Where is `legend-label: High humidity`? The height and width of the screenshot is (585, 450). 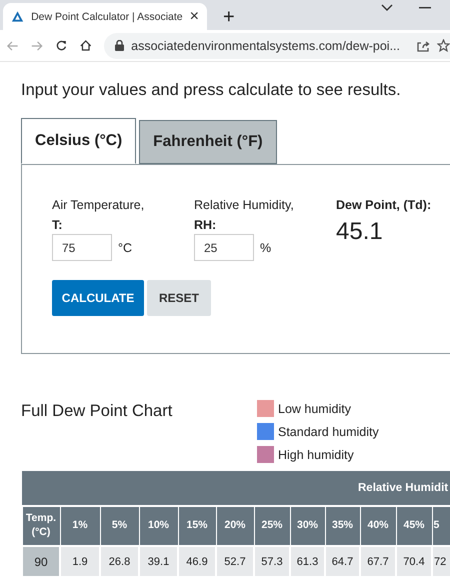
legend-label: High humidity is located at coordinates (316, 455).